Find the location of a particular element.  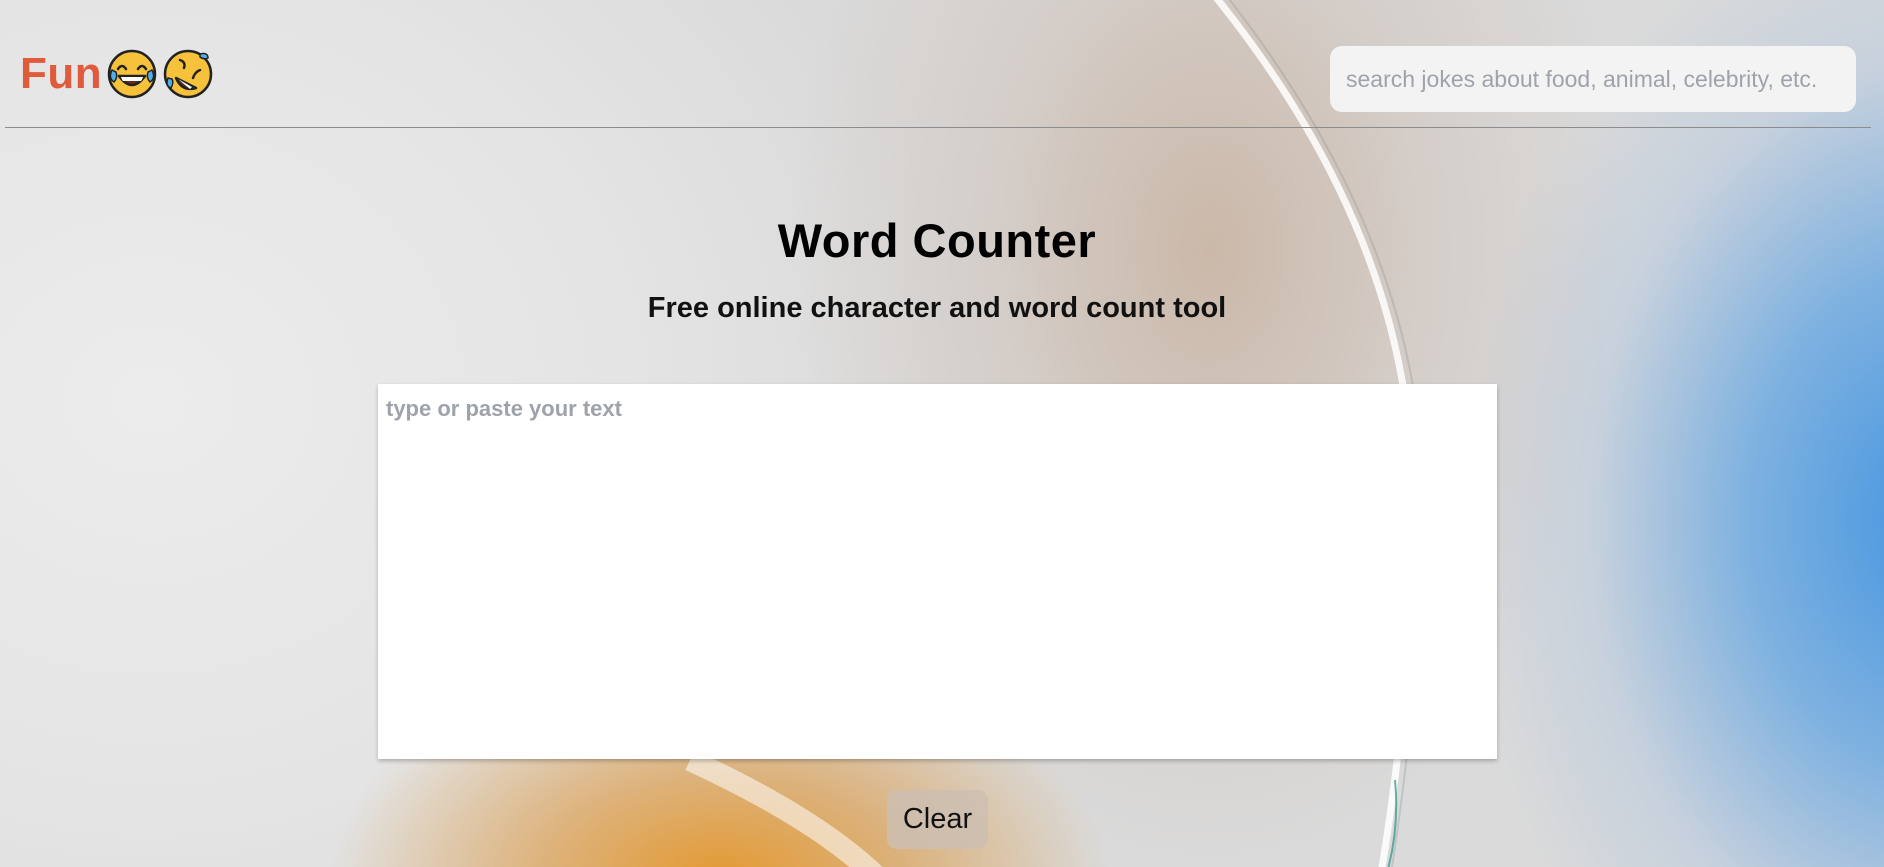

search-input is located at coordinates (1593, 79).